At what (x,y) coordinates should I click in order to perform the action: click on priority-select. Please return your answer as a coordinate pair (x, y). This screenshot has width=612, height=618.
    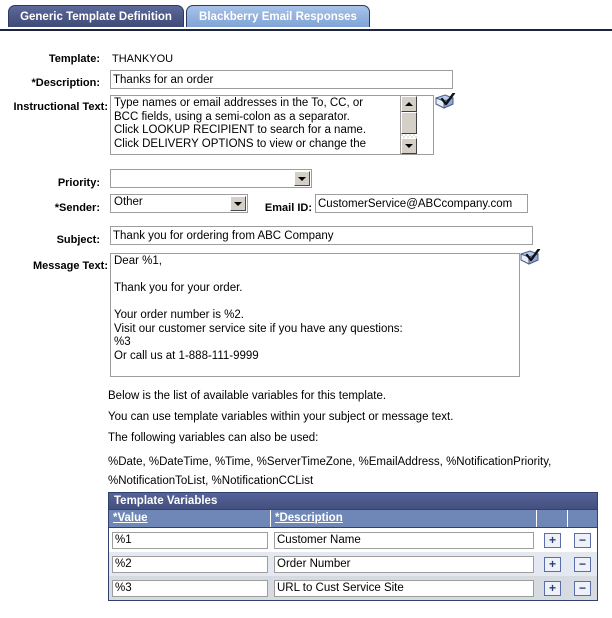
    Looking at the image, I should click on (211, 178).